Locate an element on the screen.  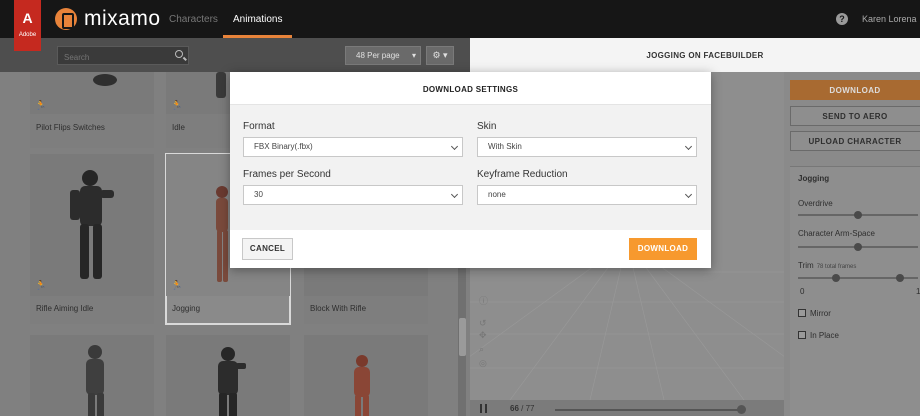
adobe-logo: A Adobe is located at coordinates (27, 25).